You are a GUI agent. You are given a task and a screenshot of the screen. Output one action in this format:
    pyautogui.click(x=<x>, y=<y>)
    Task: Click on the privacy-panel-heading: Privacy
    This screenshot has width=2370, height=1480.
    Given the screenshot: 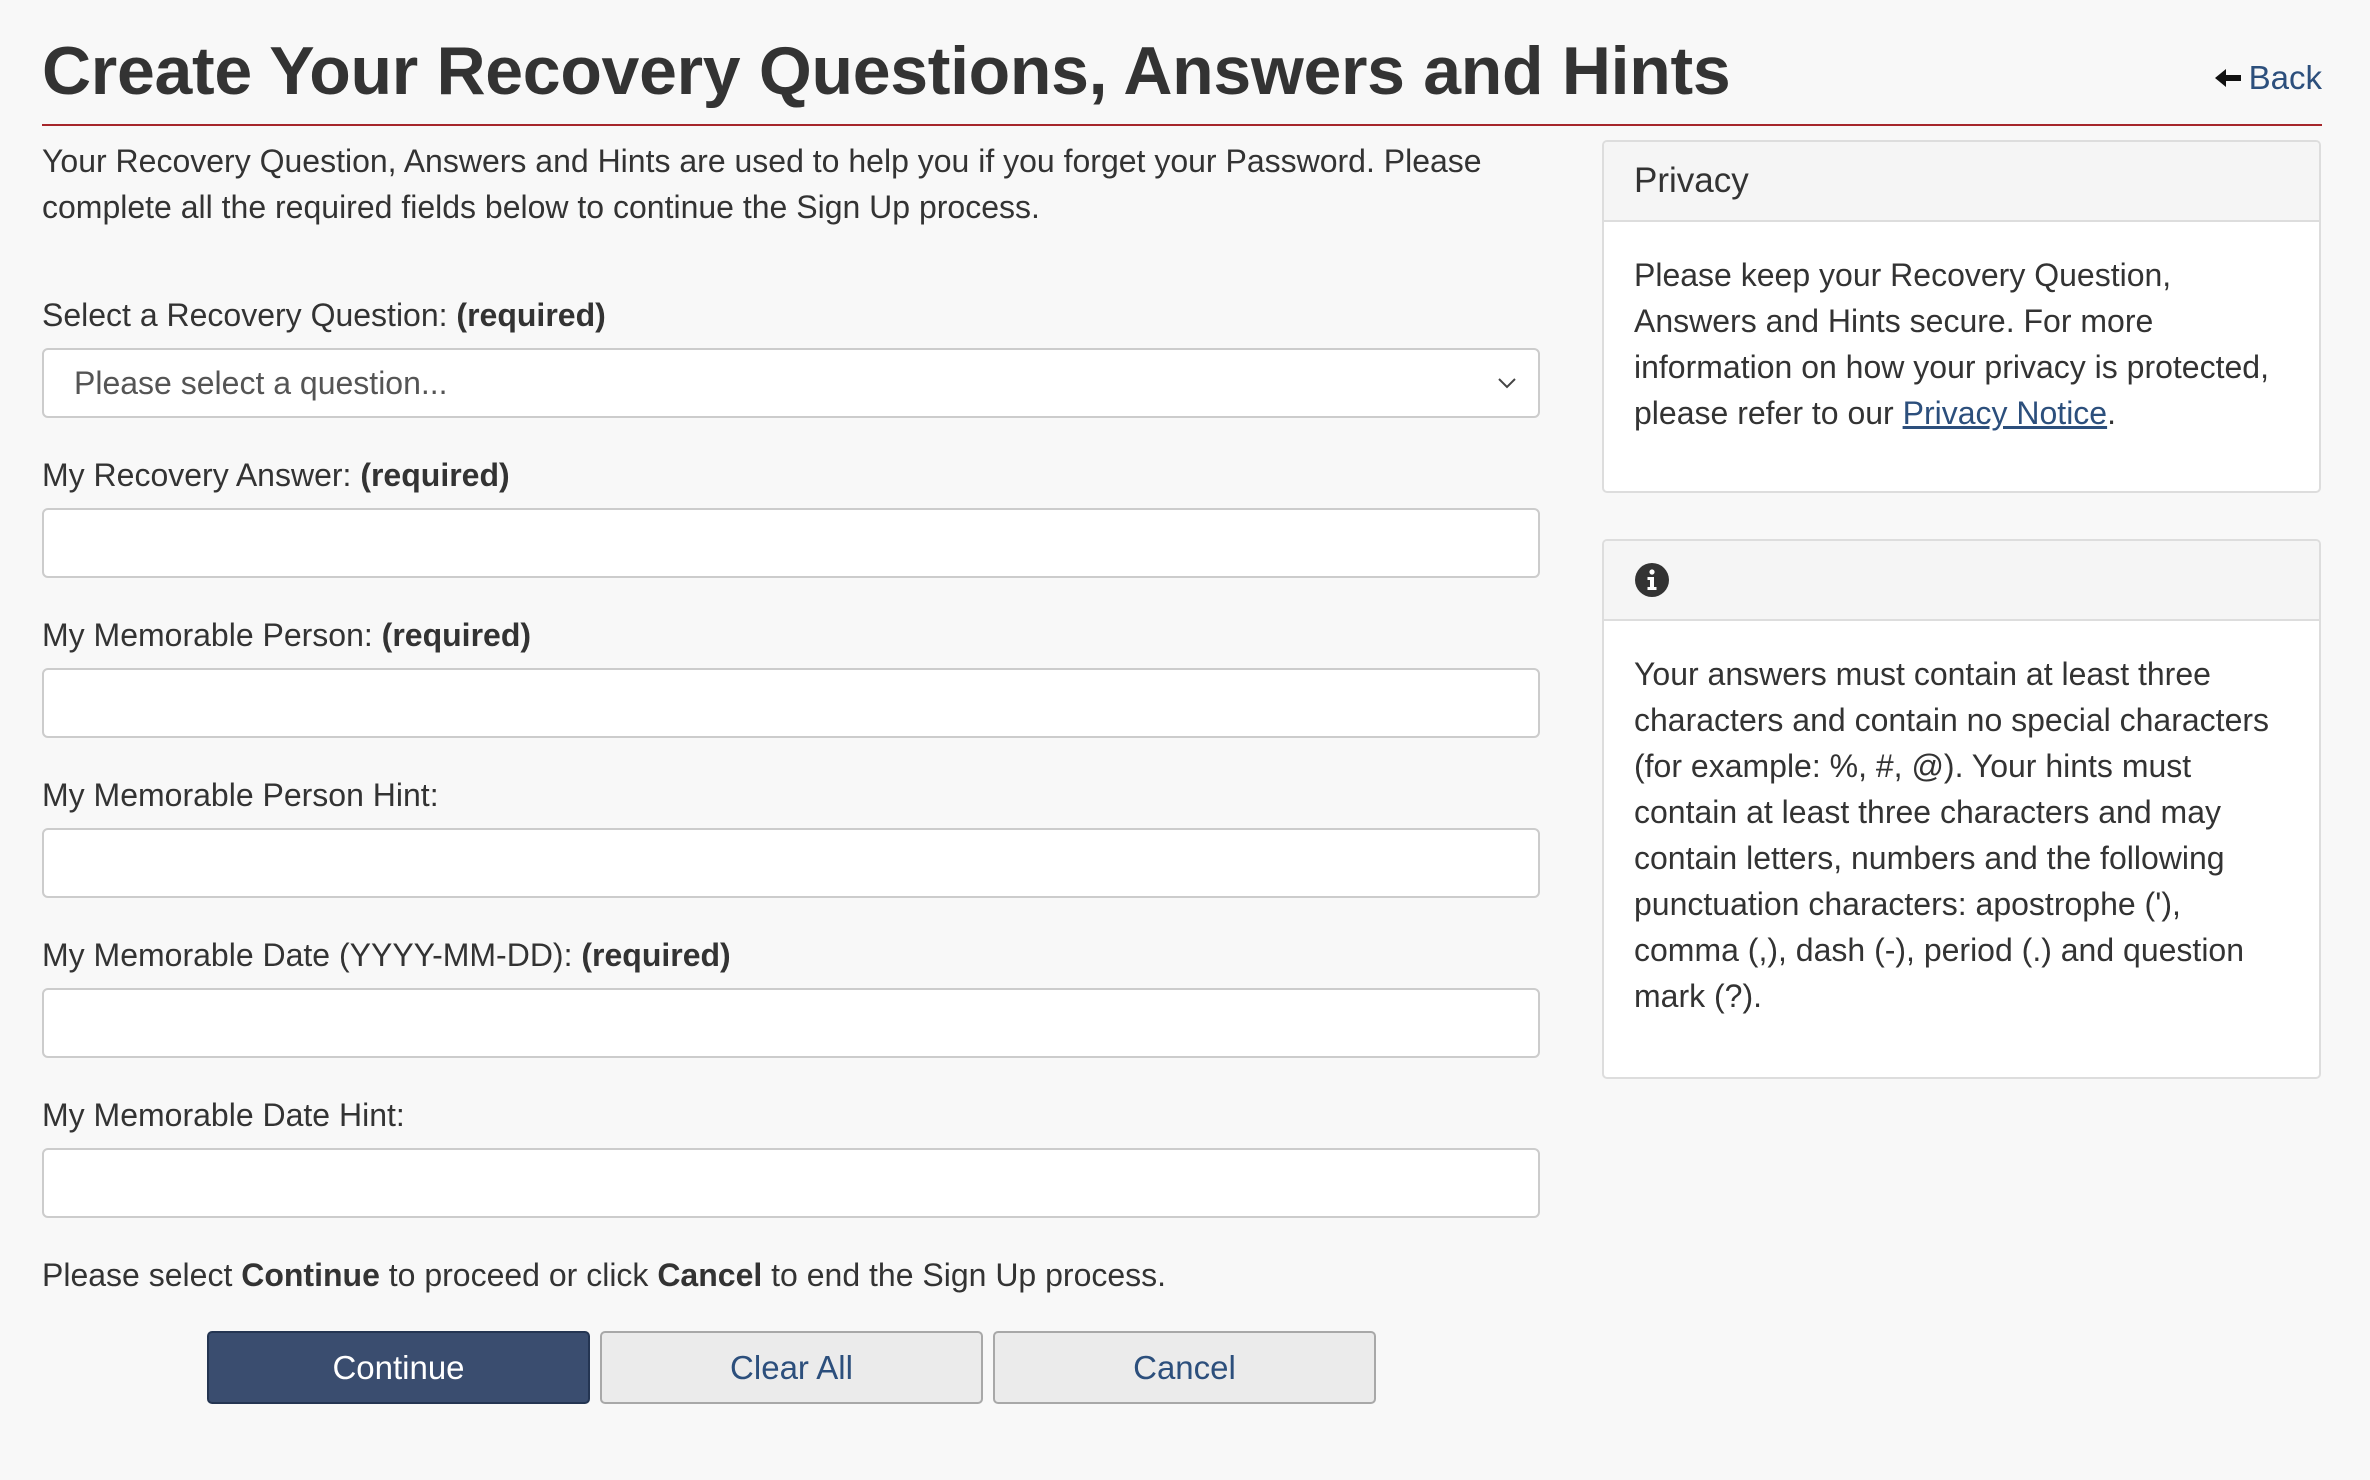 What is the action you would take?
    pyautogui.click(x=1961, y=182)
    